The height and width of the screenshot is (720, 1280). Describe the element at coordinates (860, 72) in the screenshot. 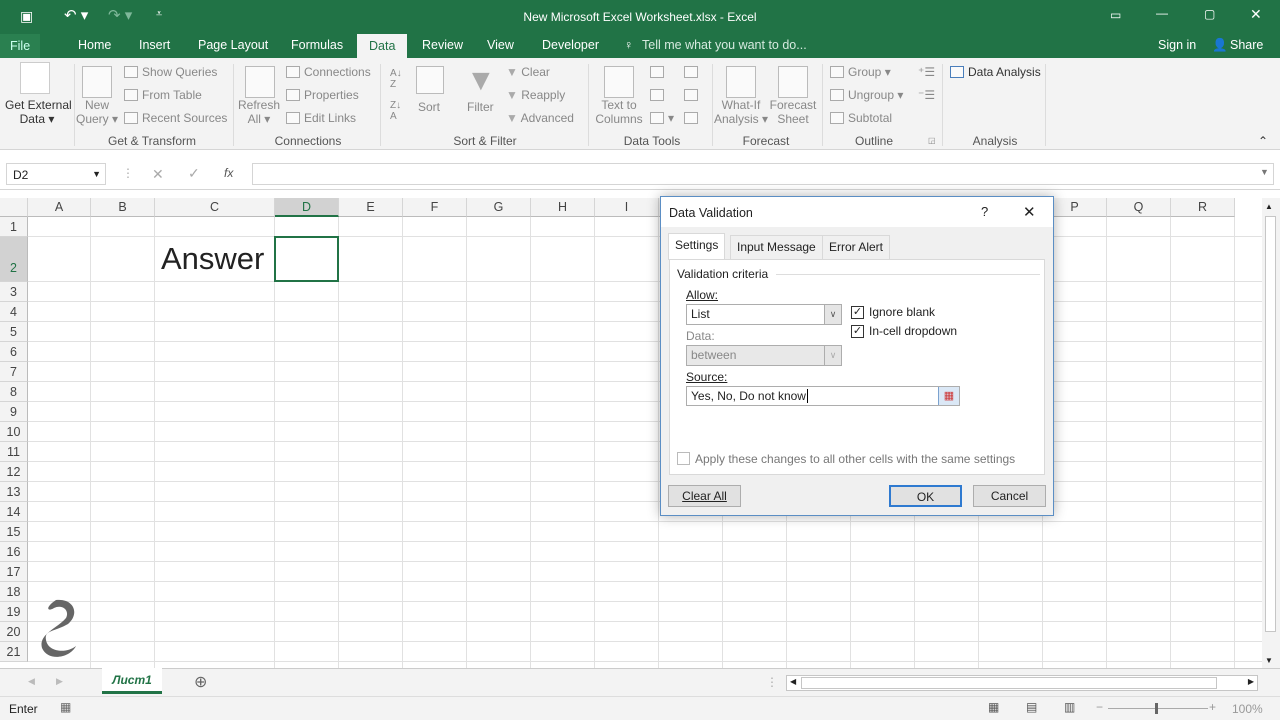

I see `group-button: Group ▾` at that location.